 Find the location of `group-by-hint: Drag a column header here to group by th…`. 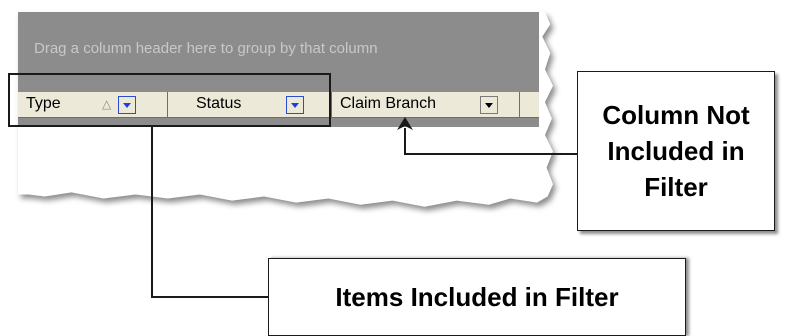

group-by-hint: Drag a column header here to group by th… is located at coordinates (206, 48).